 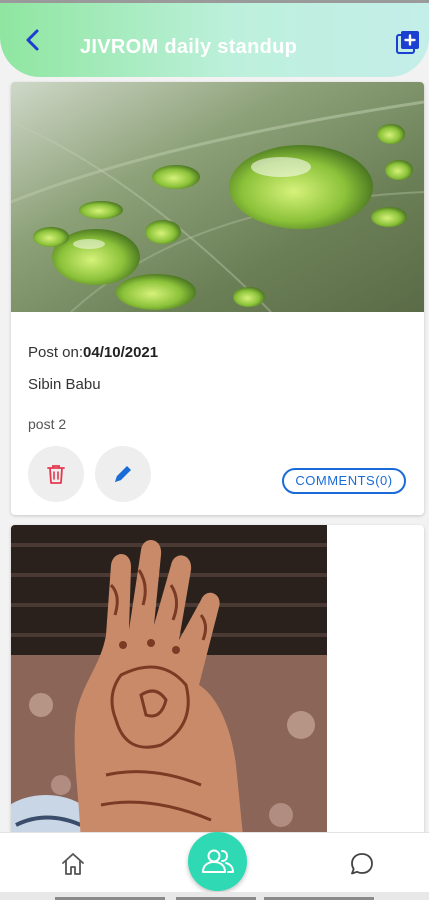 What do you see at coordinates (362, 864) in the screenshot?
I see `chat-icon` at bounding box center [362, 864].